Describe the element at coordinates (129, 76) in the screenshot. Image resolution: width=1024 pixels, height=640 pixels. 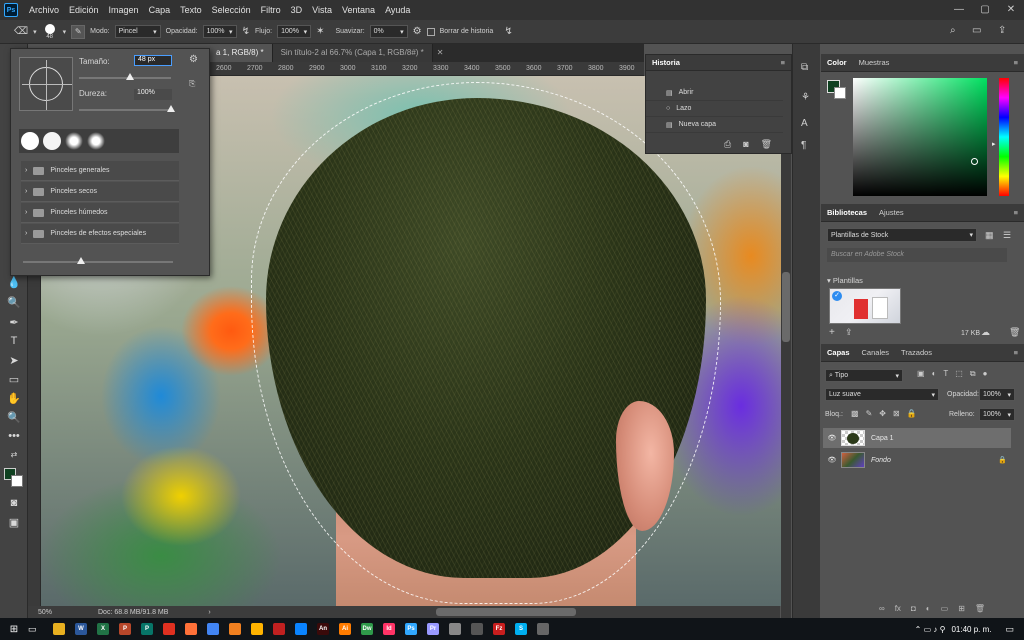
I see `tamano-slider-thumb` at that location.